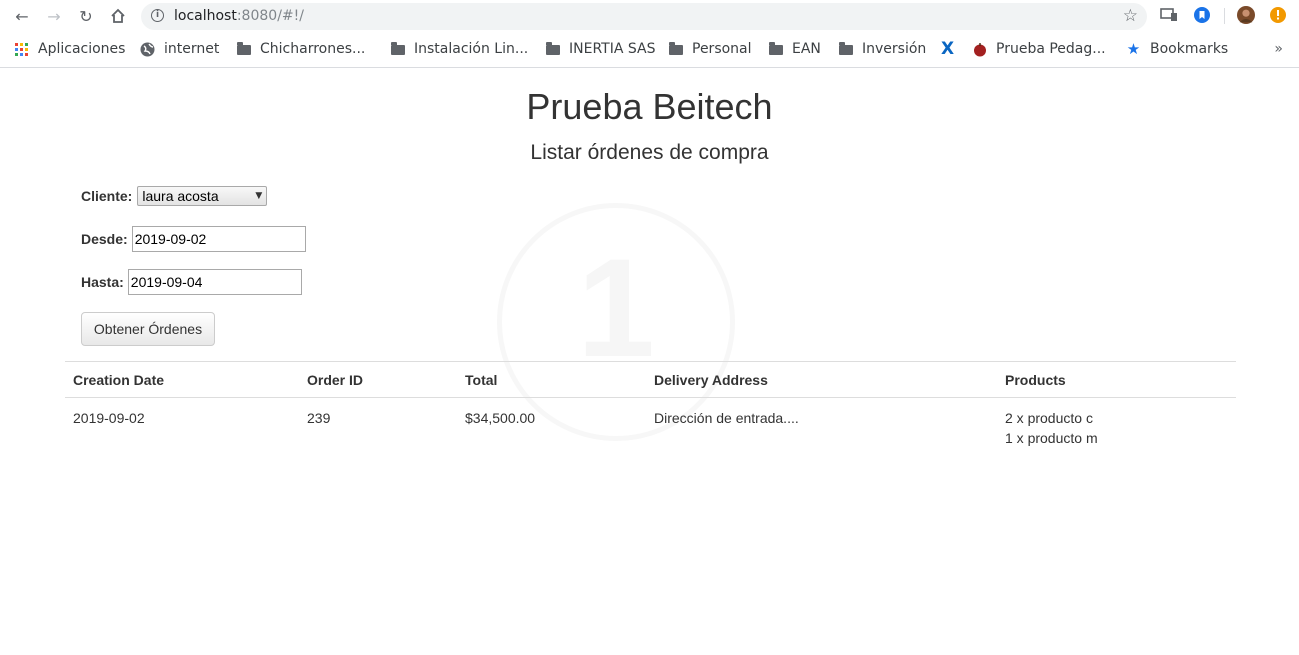 Image resolution: width=1299 pixels, height=655 pixels. What do you see at coordinates (157, 15) in the screenshot?
I see `site-info-icon: i` at bounding box center [157, 15].